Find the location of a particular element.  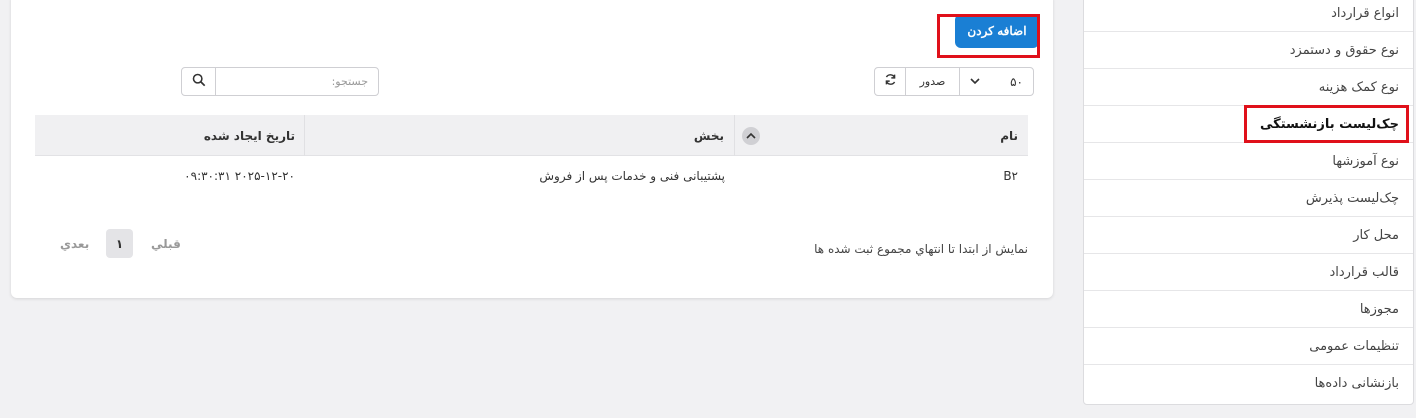

sidebar-item-reset-data: بازنشانی داده‌ها is located at coordinates (1248, 383).